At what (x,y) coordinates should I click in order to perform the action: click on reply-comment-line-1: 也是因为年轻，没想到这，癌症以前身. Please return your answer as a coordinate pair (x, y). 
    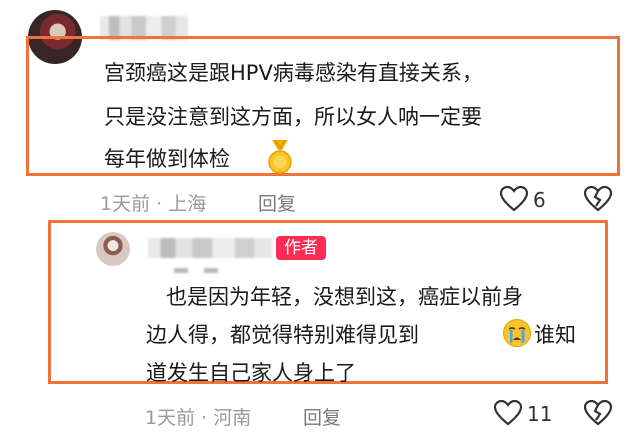
    Looking at the image, I should click on (344, 297).